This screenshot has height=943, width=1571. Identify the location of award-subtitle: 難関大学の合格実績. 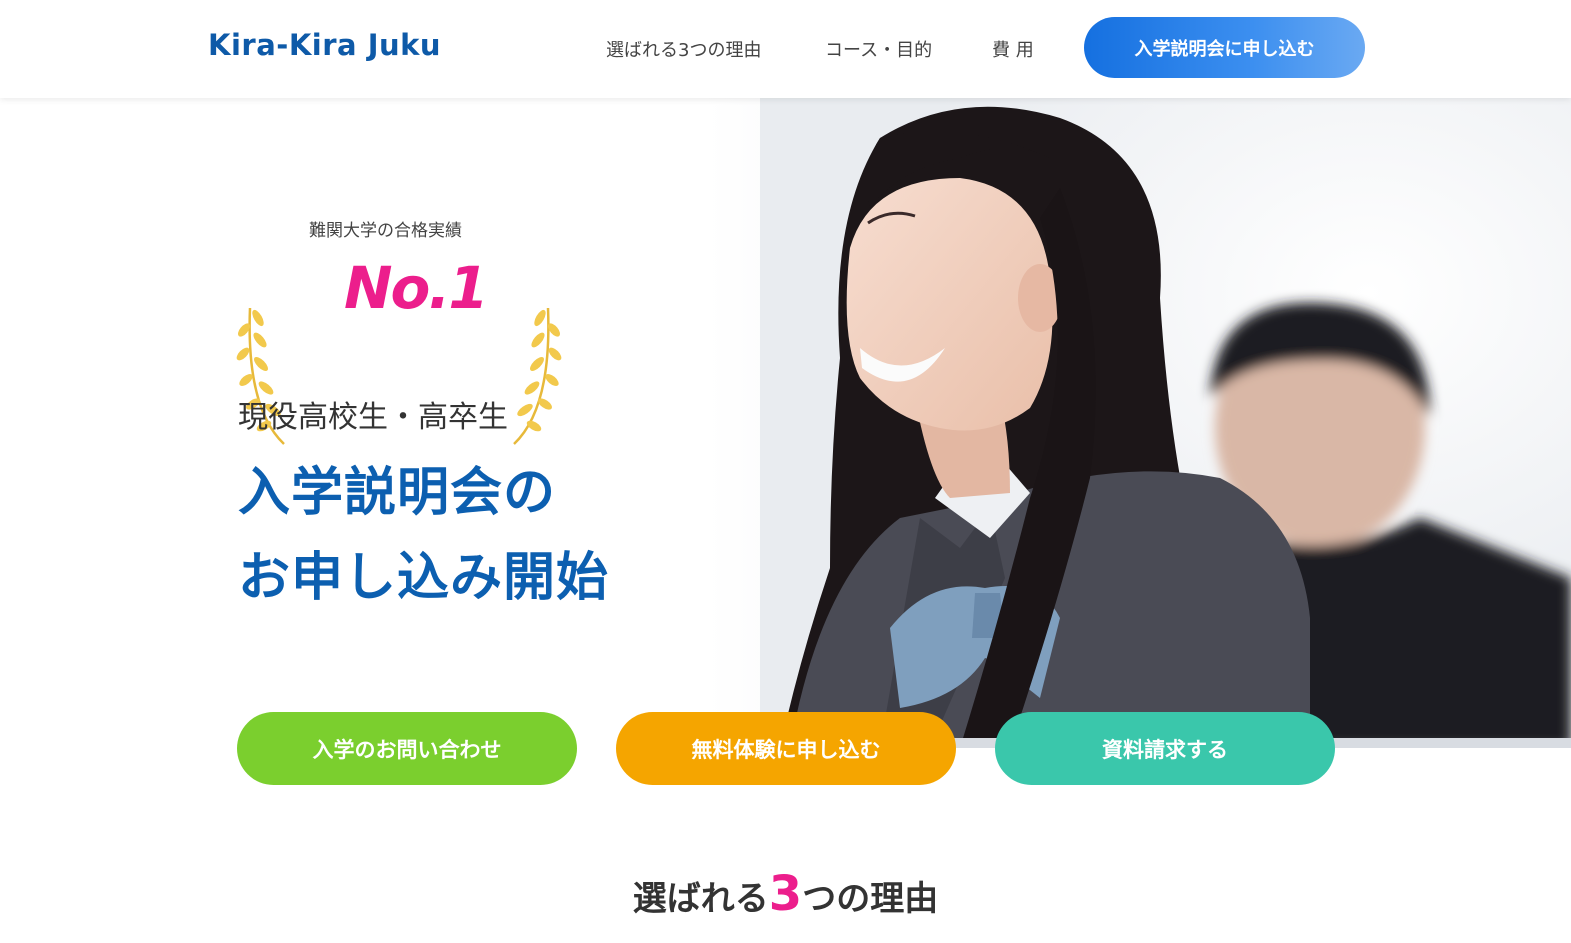
(385, 231).